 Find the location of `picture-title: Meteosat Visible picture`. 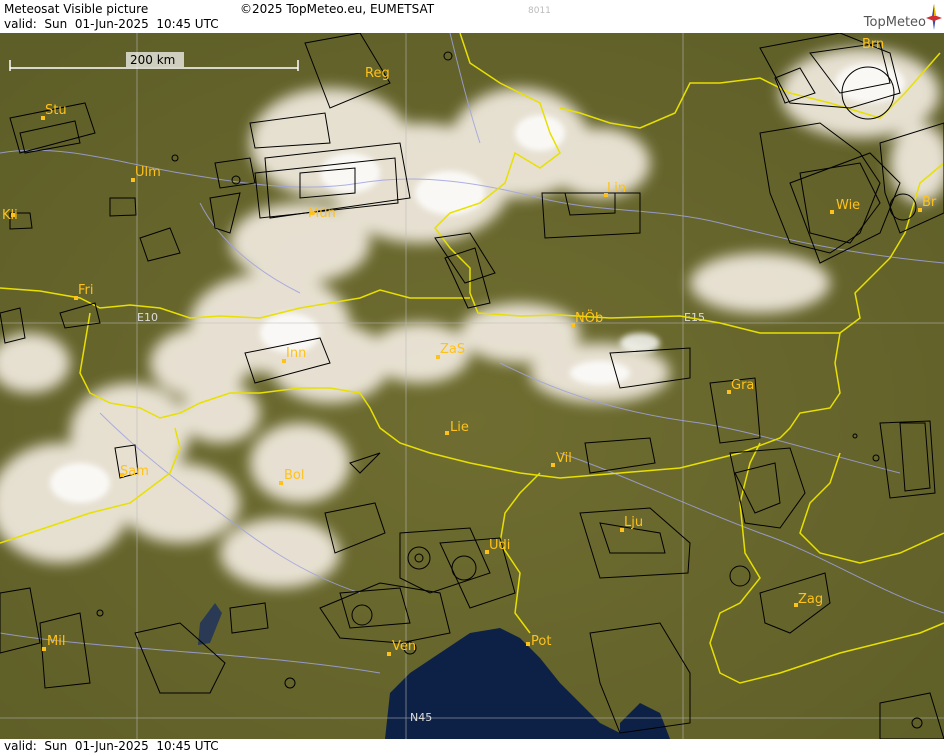

picture-title: Meteosat Visible picture is located at coordinates (76, 9).